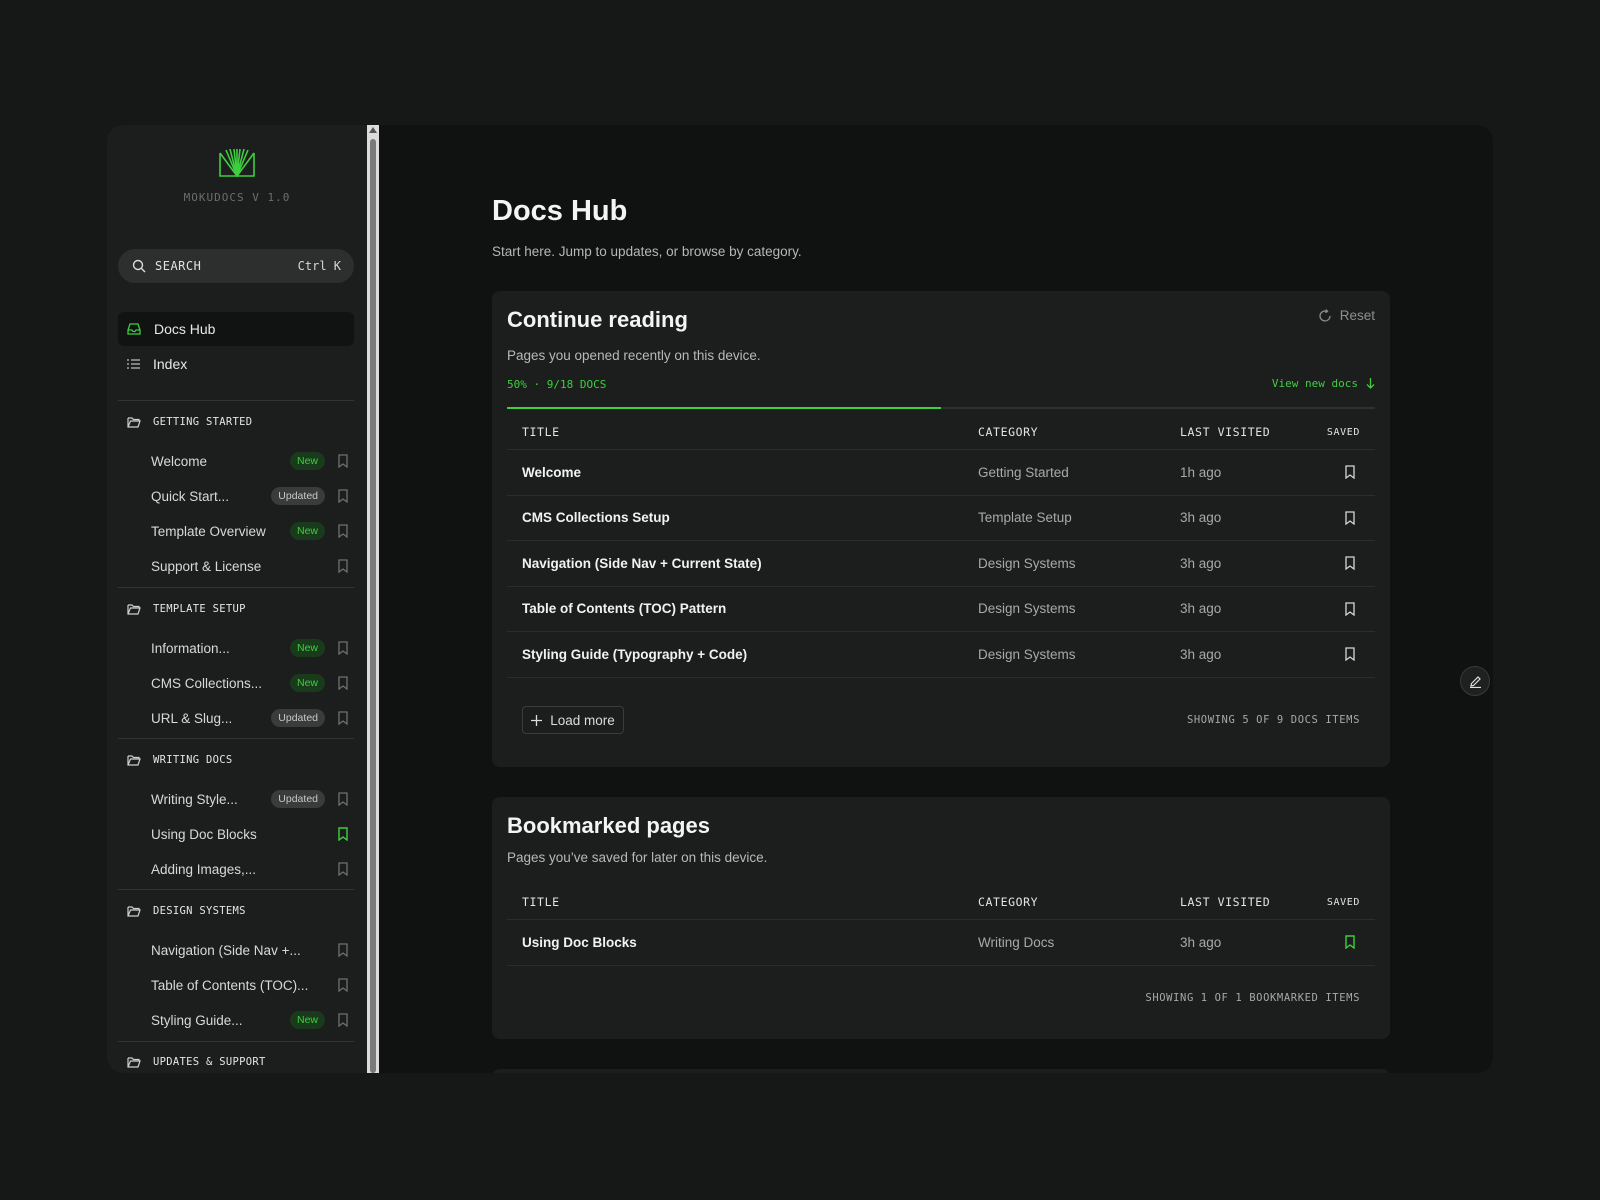  What do you see at coordinates (1023, 472) in the screenshot?
I see `row-category: Getting Started` at bounding box center [1023, 472].